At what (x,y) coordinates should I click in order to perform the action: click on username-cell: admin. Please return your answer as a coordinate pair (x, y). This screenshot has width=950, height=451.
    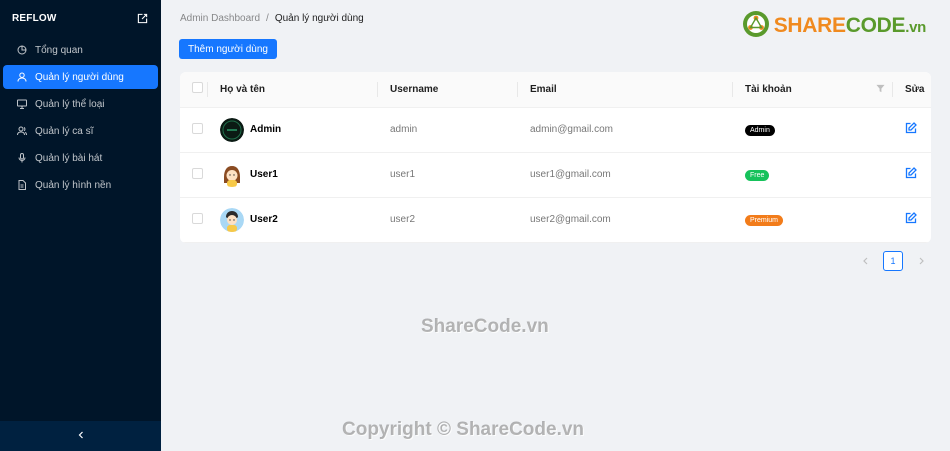
    Looking at the image, I should click on (448, 130).